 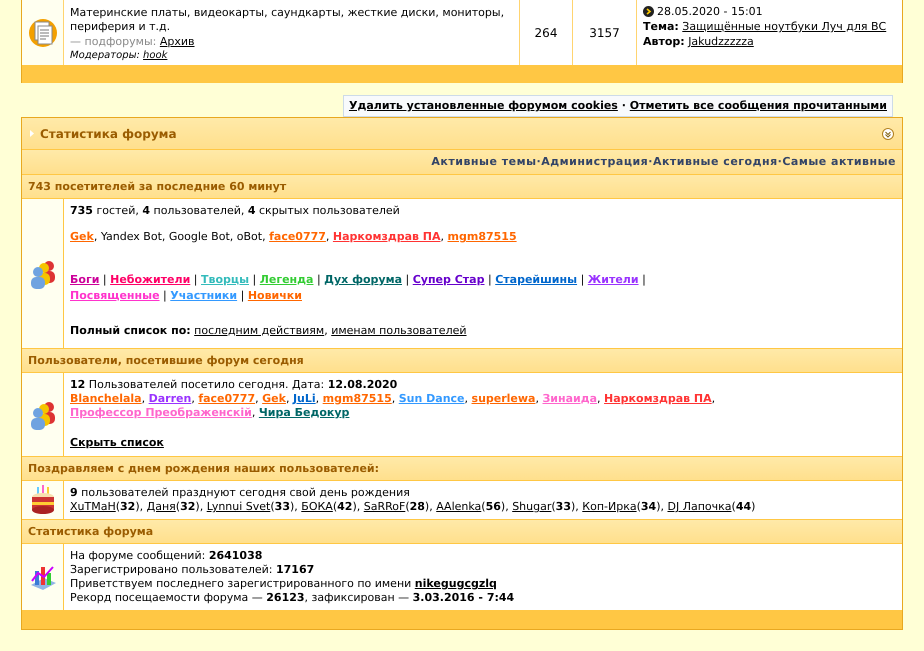 What do you see at coordinates (170, 398) in the screenshot?
I see `user-link: Darren` at bounding box center [170, 398].